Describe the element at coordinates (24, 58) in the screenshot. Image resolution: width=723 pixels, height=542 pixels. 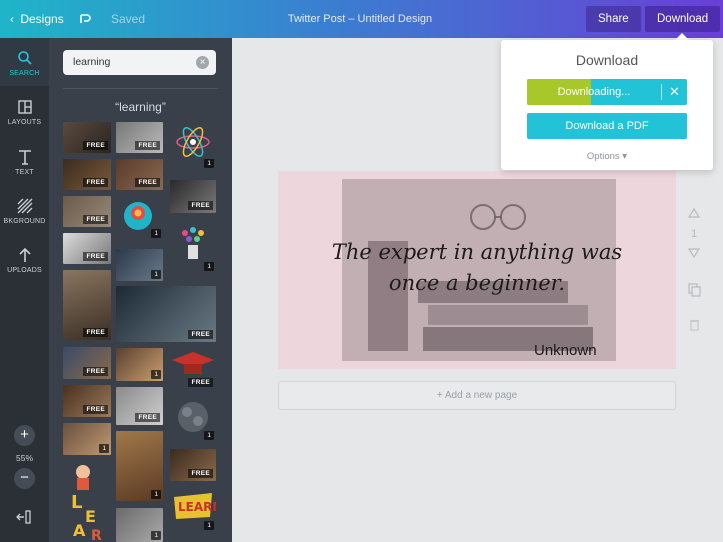
I see `search-icon` at that location.